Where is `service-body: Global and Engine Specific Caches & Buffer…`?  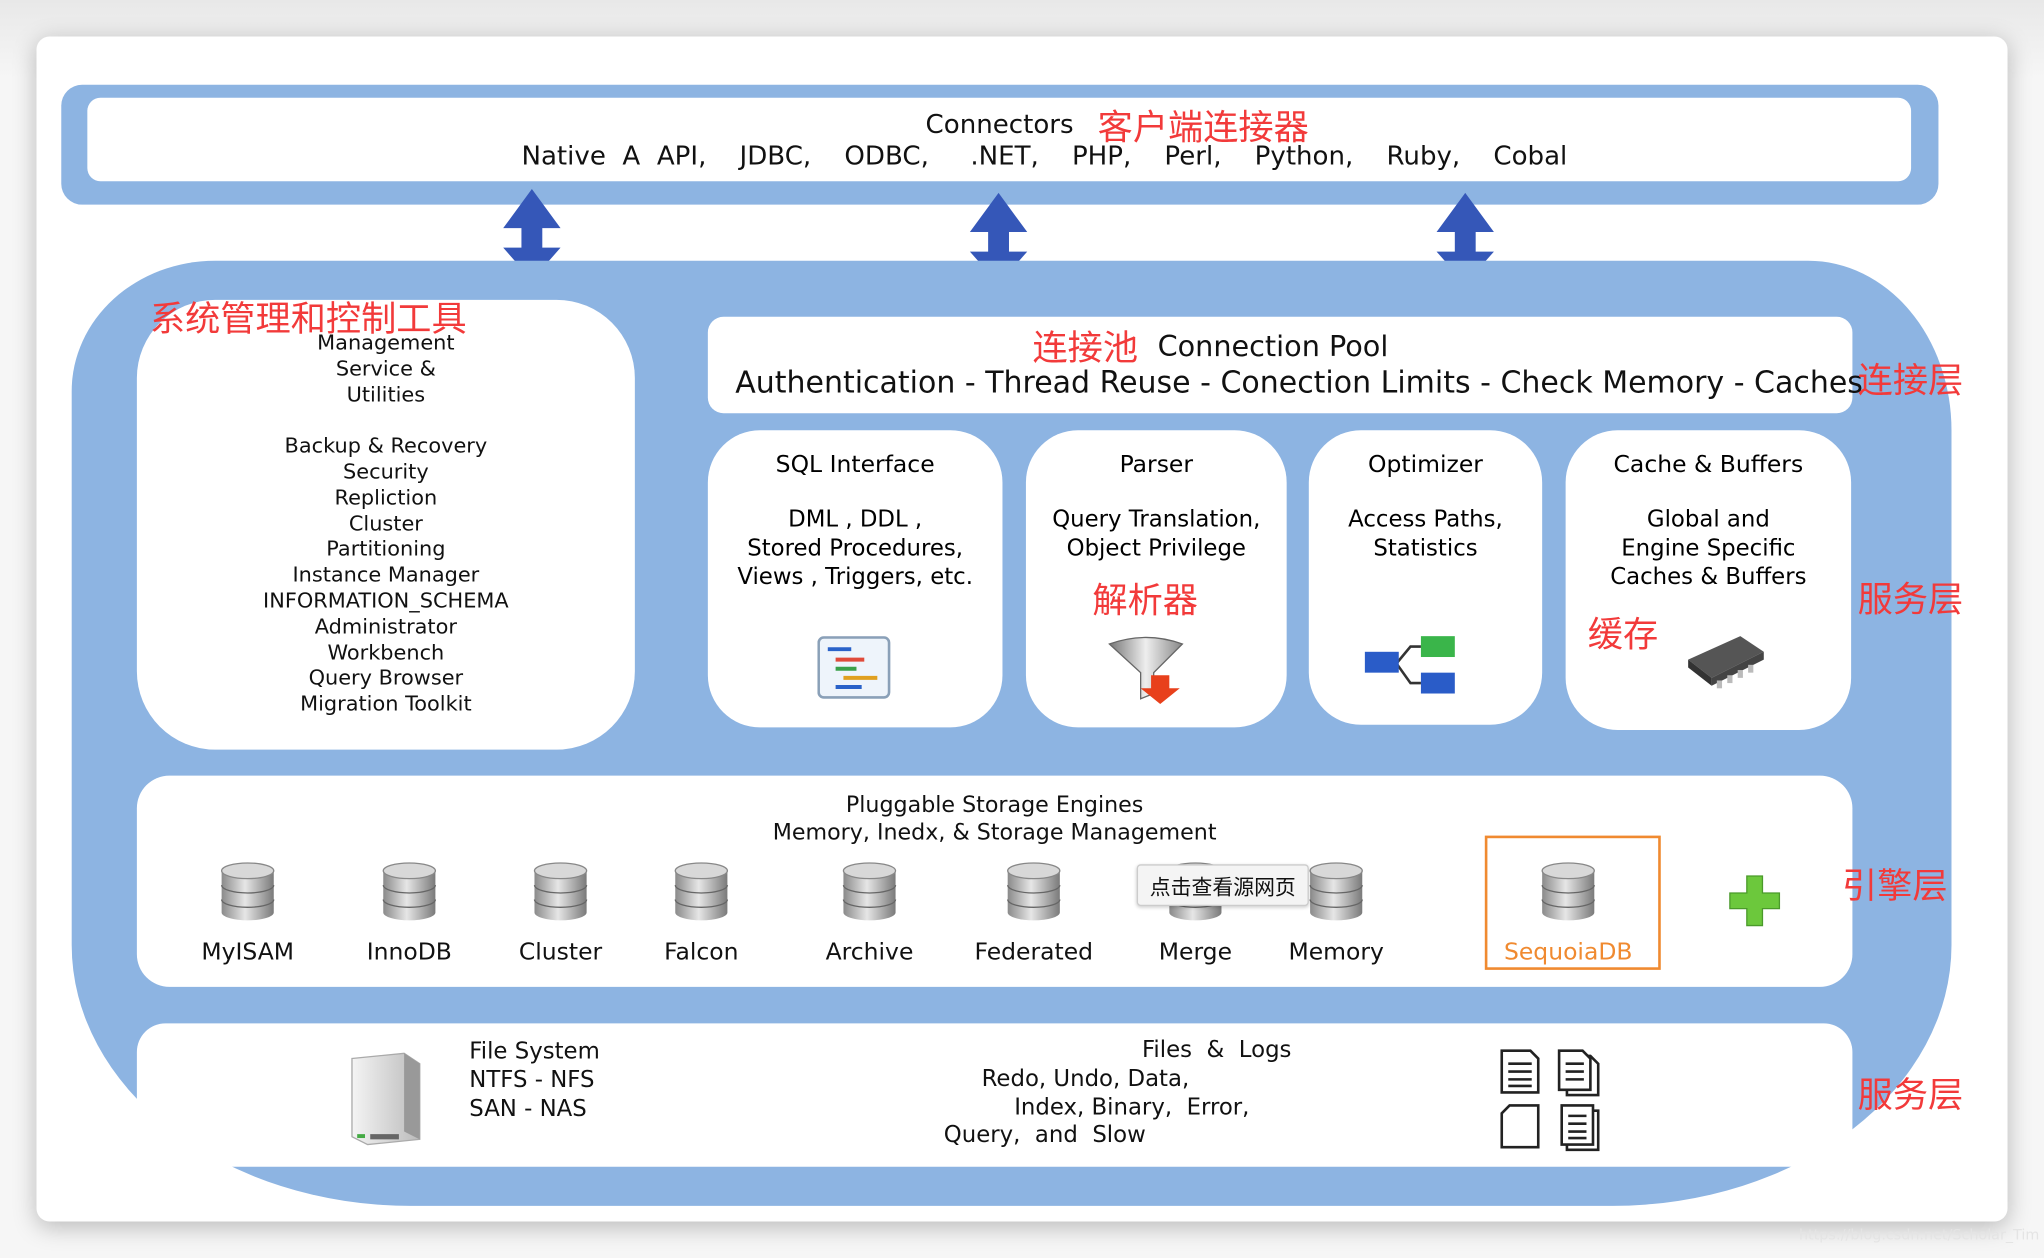 service-body: Global and Engine Specific Caches & Buffer… is located at coordinates (1708, 549).